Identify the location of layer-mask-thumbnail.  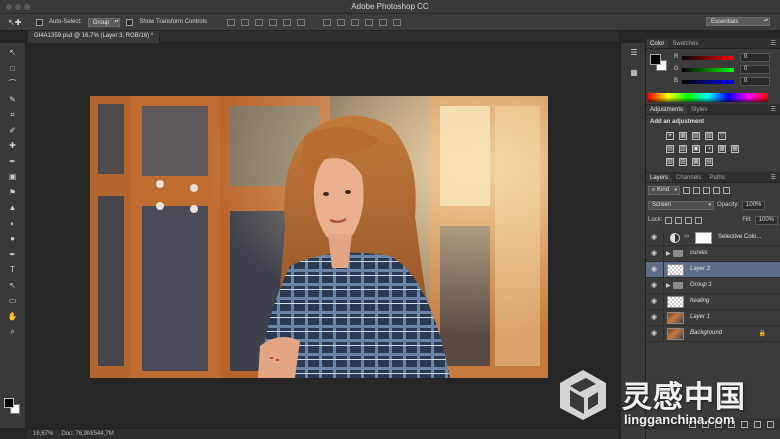
(703, 238).